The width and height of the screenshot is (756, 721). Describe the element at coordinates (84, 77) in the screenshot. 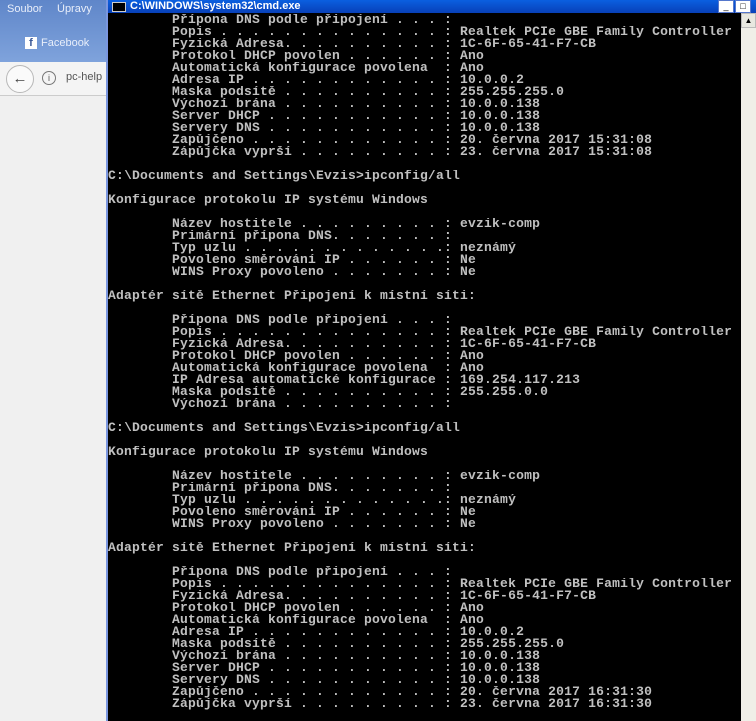

I see `url-bar: pc-help` at that location.